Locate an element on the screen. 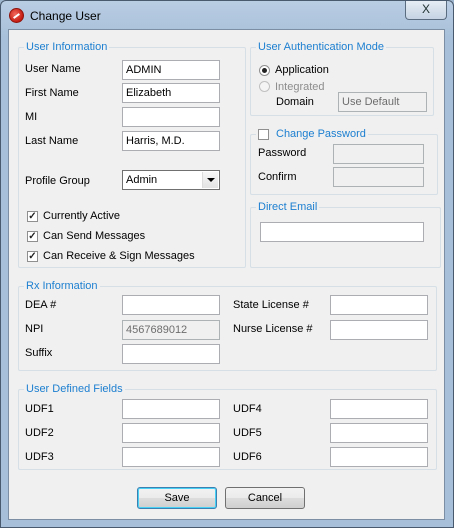 The height and width of the screenshot is (528, 454). udf4-label: UDF4 is located at coordinates (247, 409).